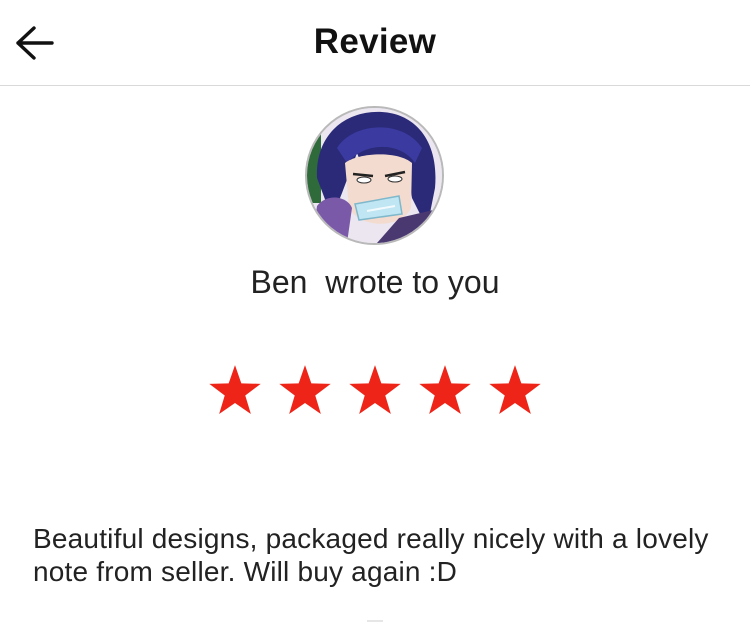 This screenshot has height=636, width=750. I want to click on home-indicator, so click(375, 621).